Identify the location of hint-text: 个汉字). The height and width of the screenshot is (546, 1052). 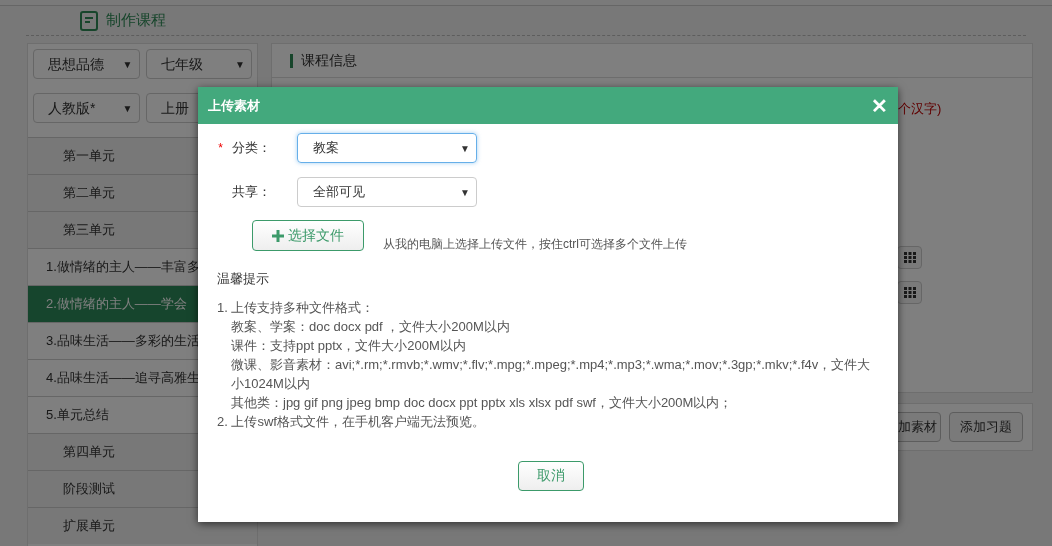
(920, 108).